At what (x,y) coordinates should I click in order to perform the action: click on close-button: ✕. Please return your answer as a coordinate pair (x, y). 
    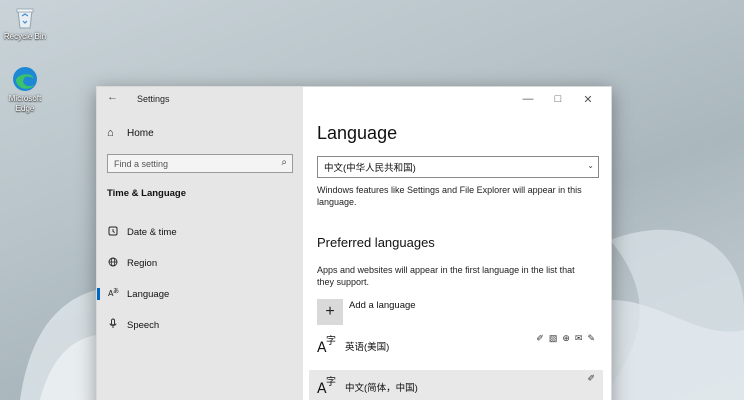
    Looking at the image, I should click on (588, 99).